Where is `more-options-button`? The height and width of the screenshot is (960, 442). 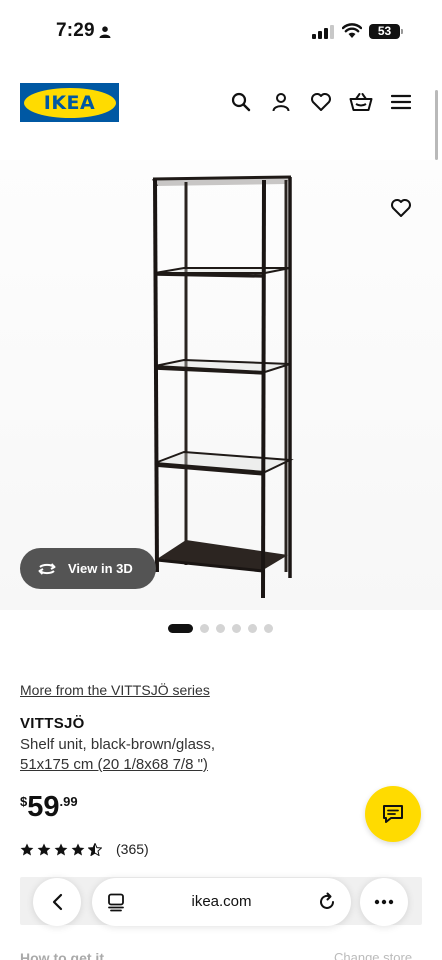 more-options-button is located at coordinates (384, 902).